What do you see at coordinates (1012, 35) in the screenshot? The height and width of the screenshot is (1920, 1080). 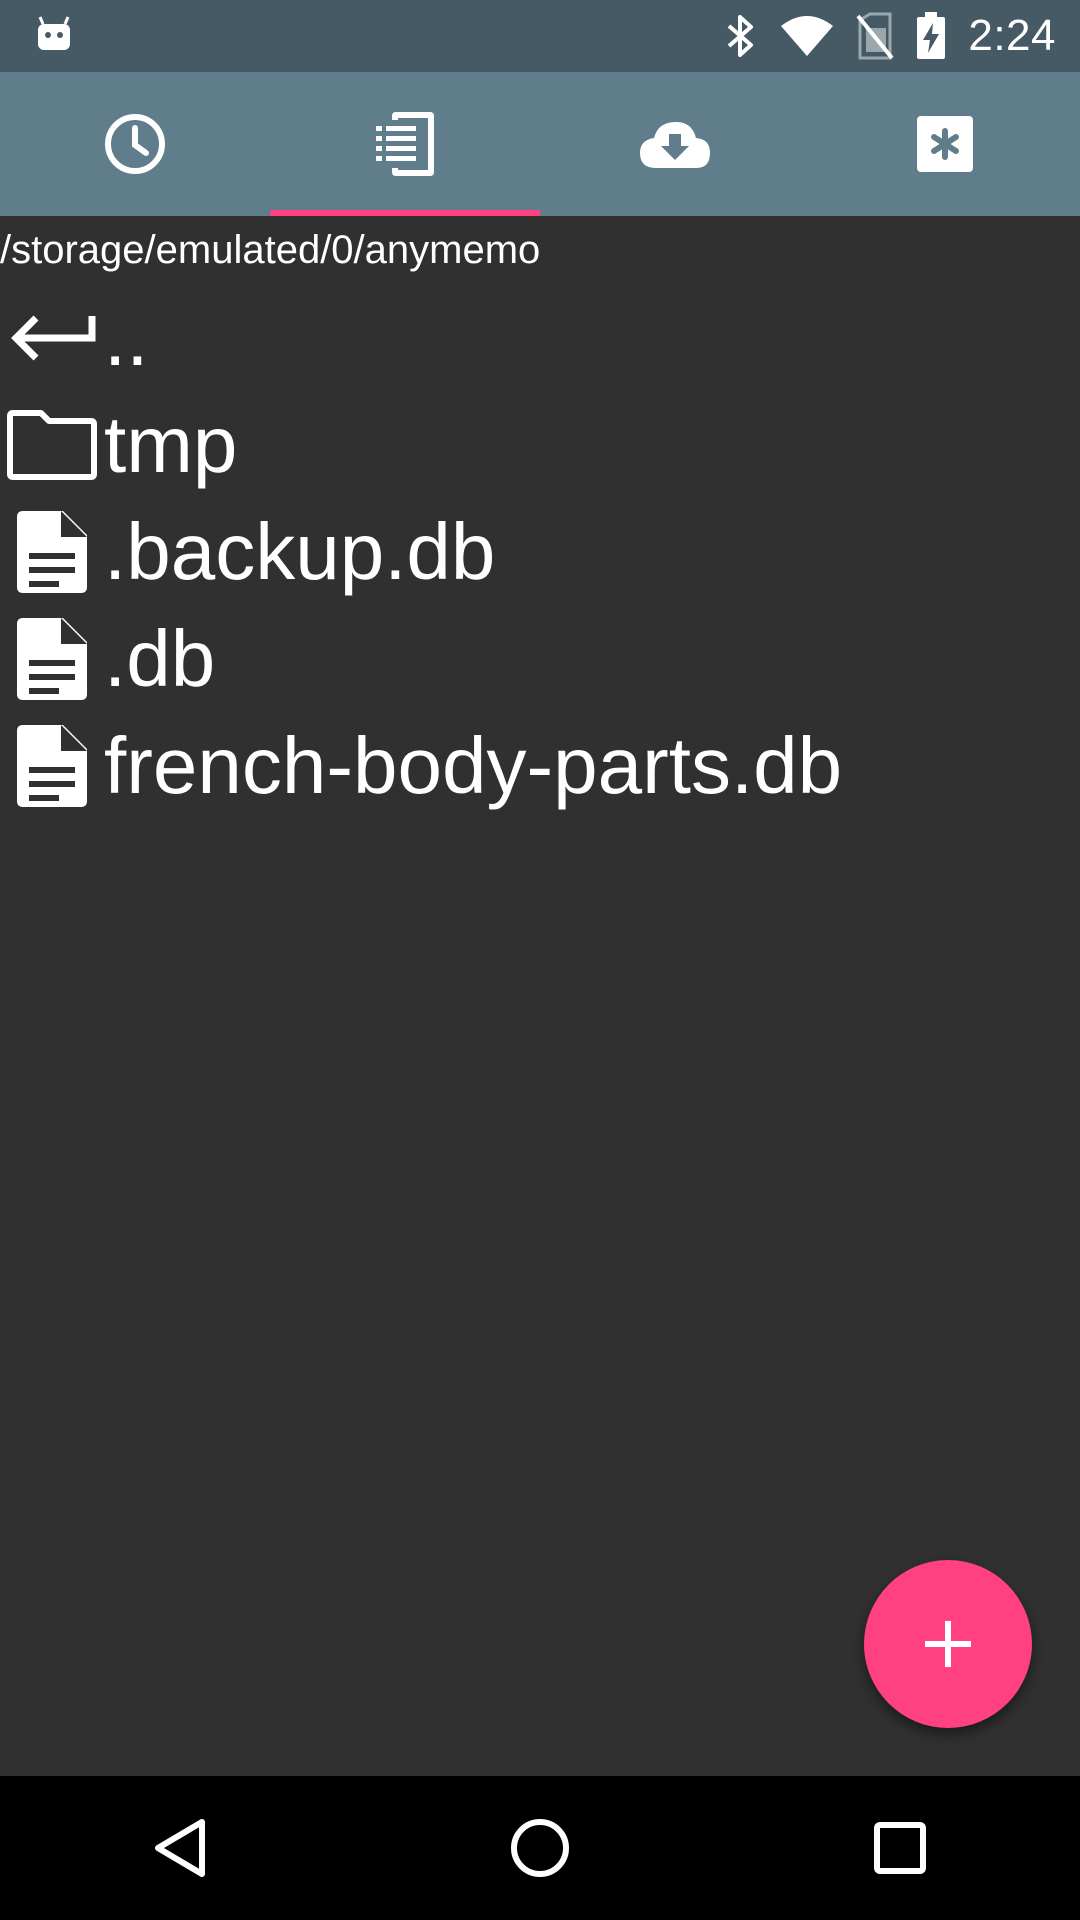 I see `status-time: 2:24` at bounding box center [1012, 35].